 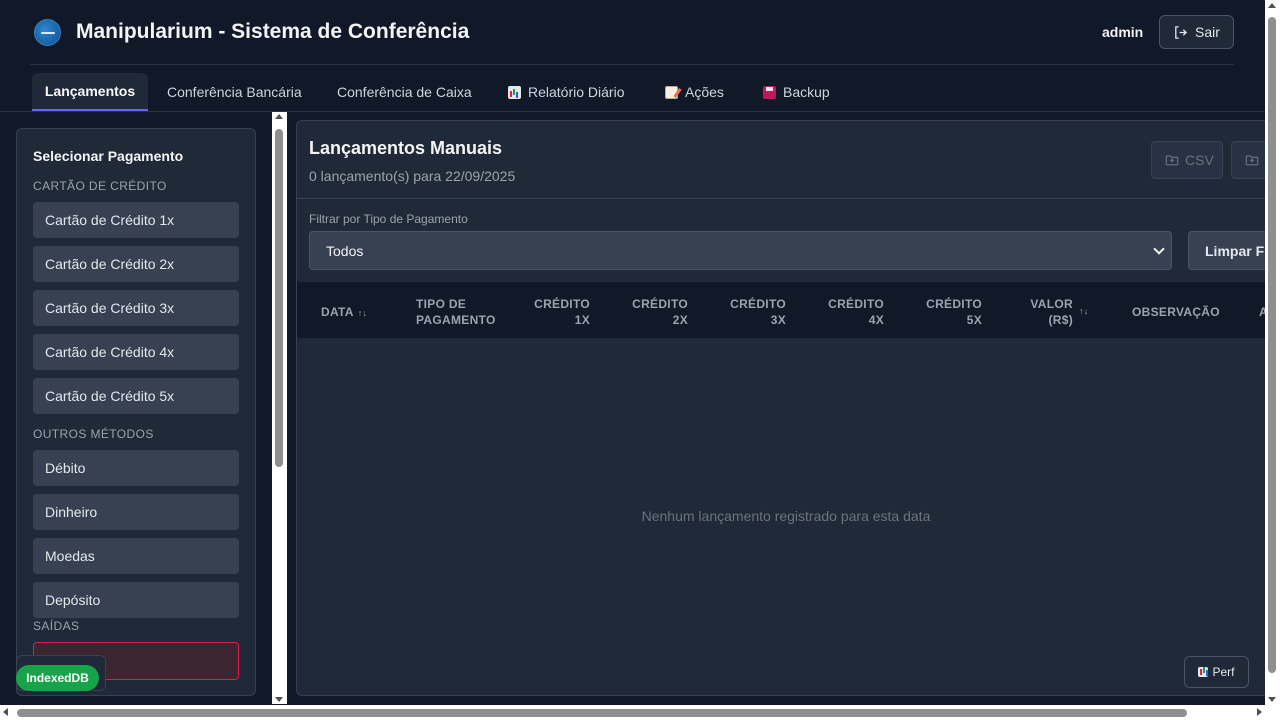 What do you see at coordinates (740, 250) in the screenshot?
I see `payment-type-filter-select: Todos` at bounding box center [740, 250].